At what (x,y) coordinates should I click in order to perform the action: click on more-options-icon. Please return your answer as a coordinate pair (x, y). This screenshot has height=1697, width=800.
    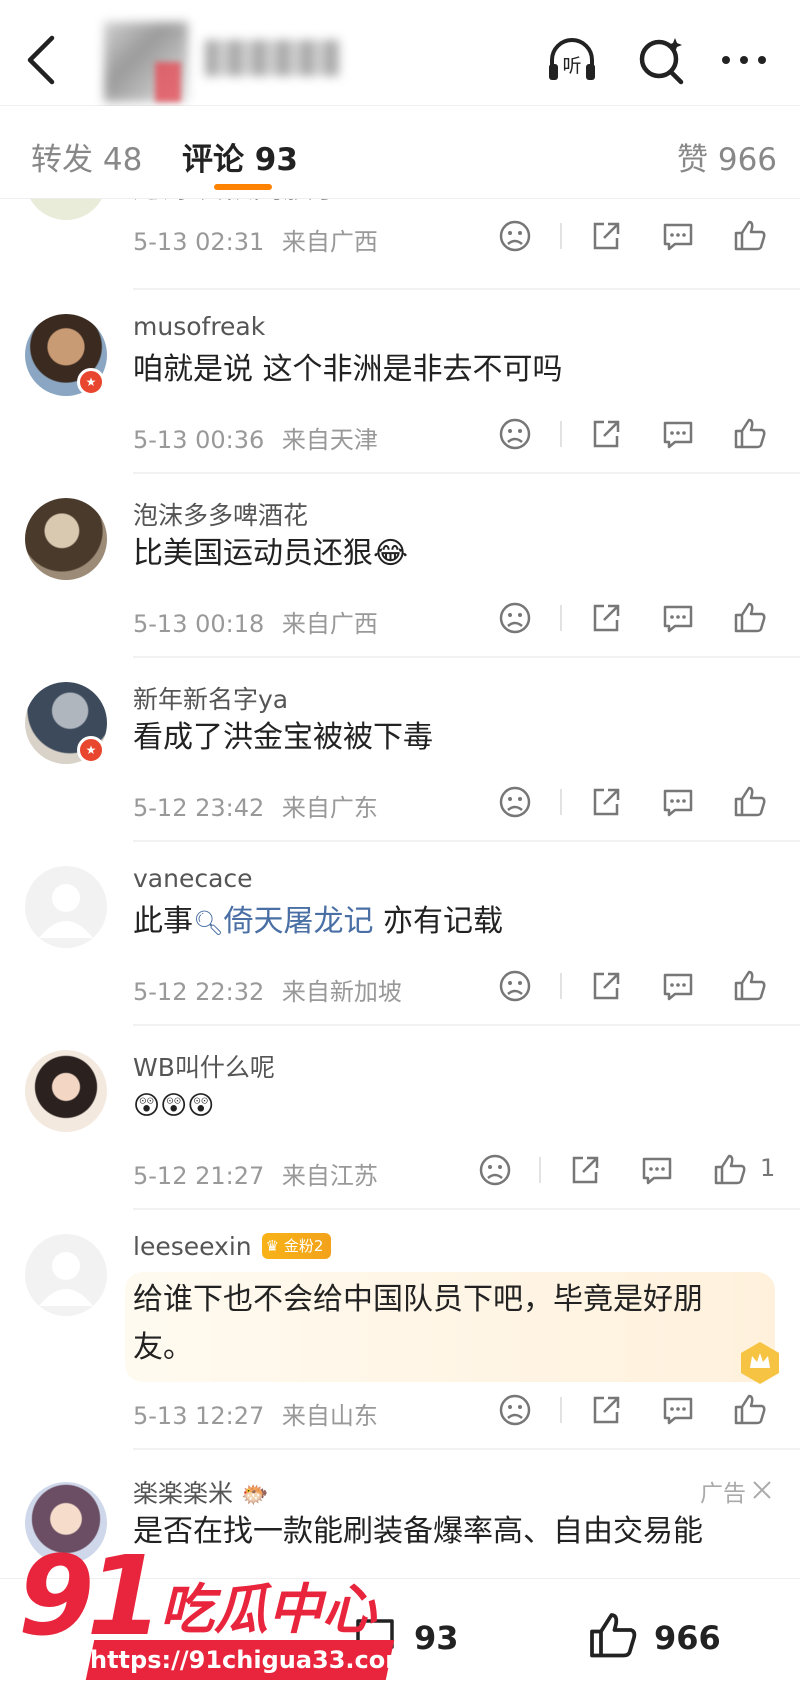
    Looking at the image, I should click on (744, 60).